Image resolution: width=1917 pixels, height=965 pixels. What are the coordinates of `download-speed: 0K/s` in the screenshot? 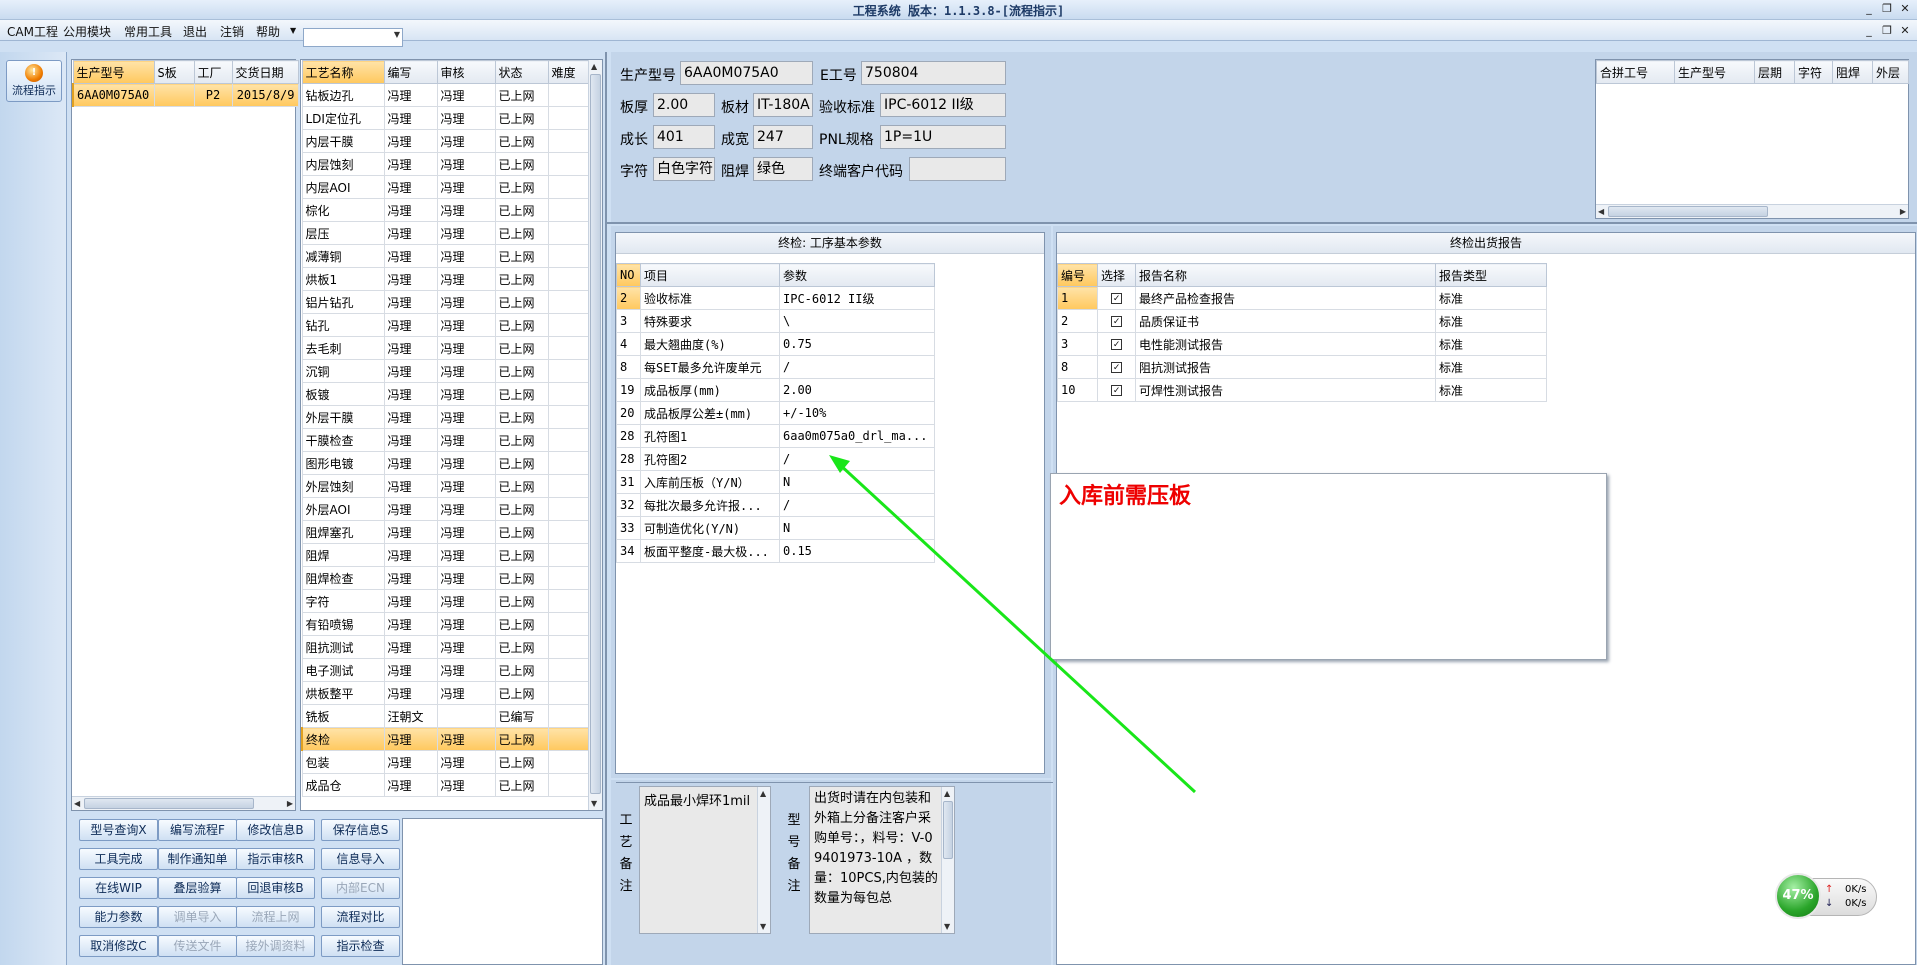 It's located at (1856, 903).